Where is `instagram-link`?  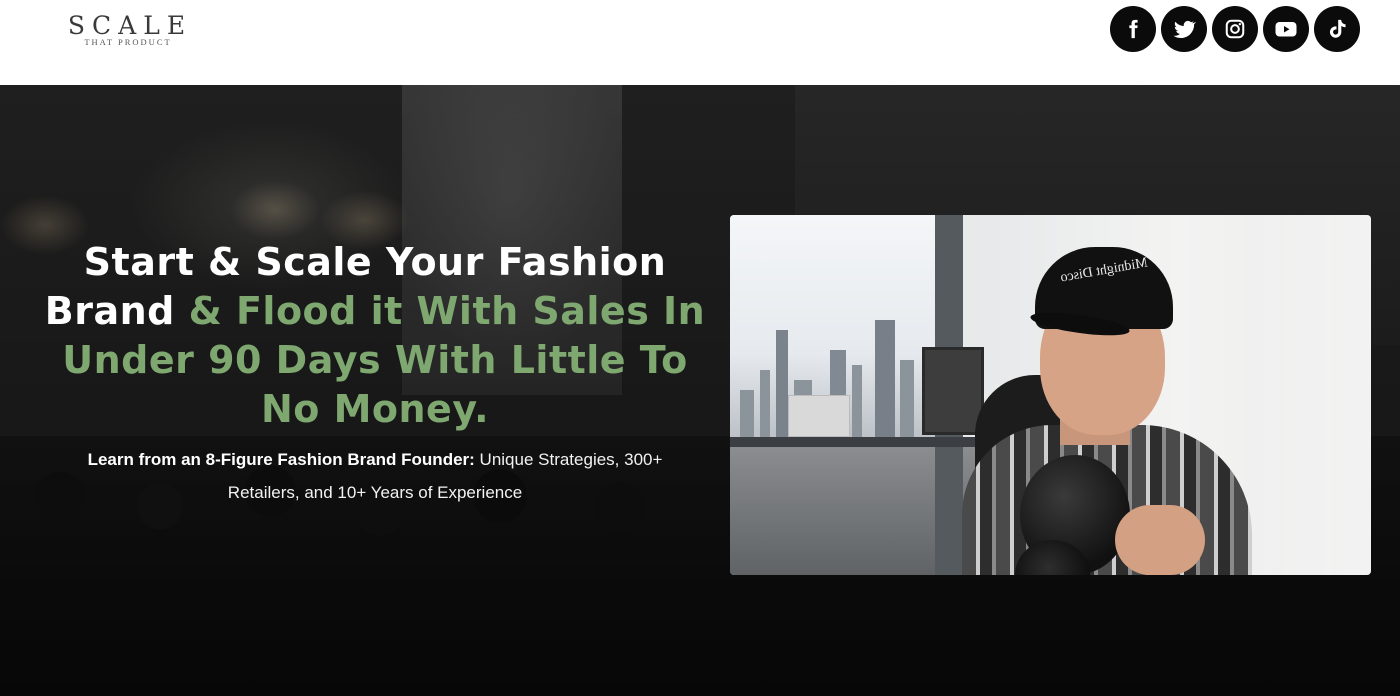 instagram-link is located at coordinates (1235, 29).